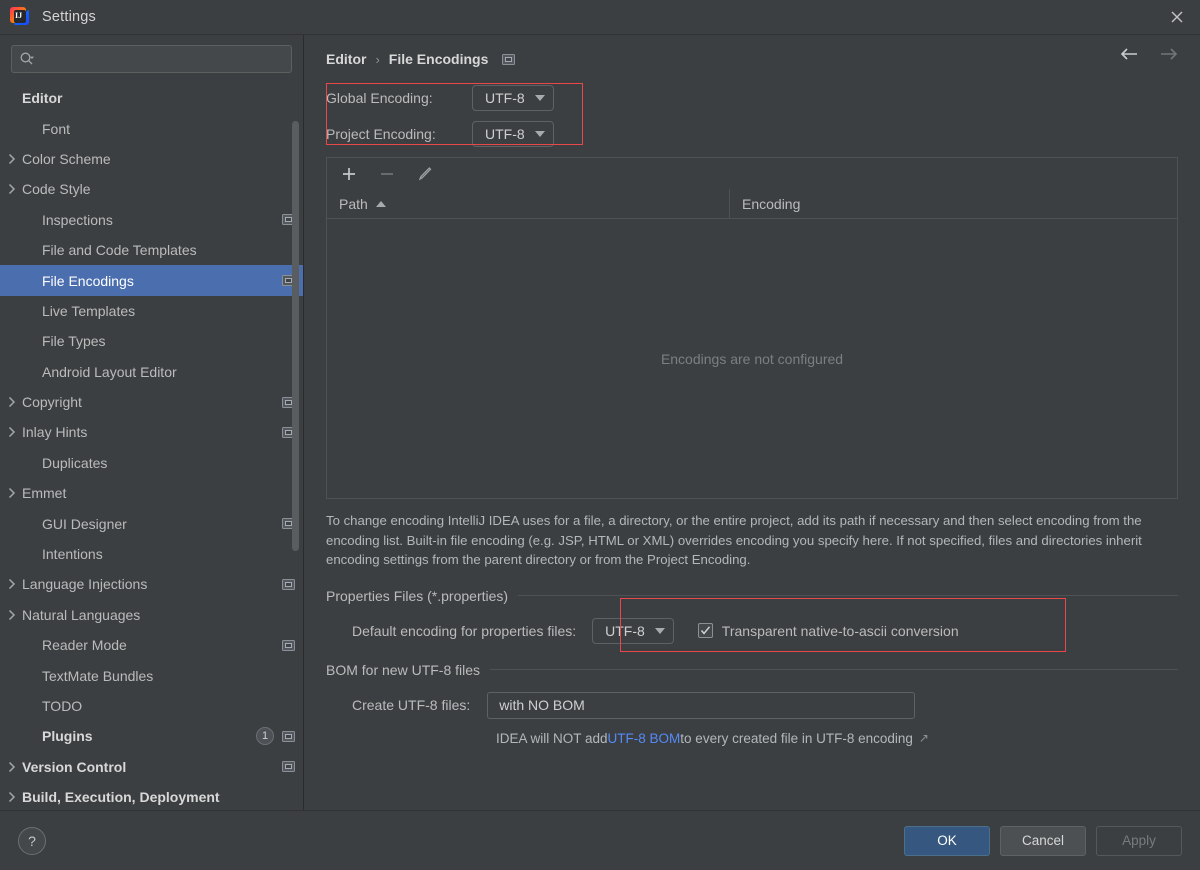 The image size is (1200, 870). I want to click on sidebar-item-natural-languages: Natural Languages, so click(151, 615).